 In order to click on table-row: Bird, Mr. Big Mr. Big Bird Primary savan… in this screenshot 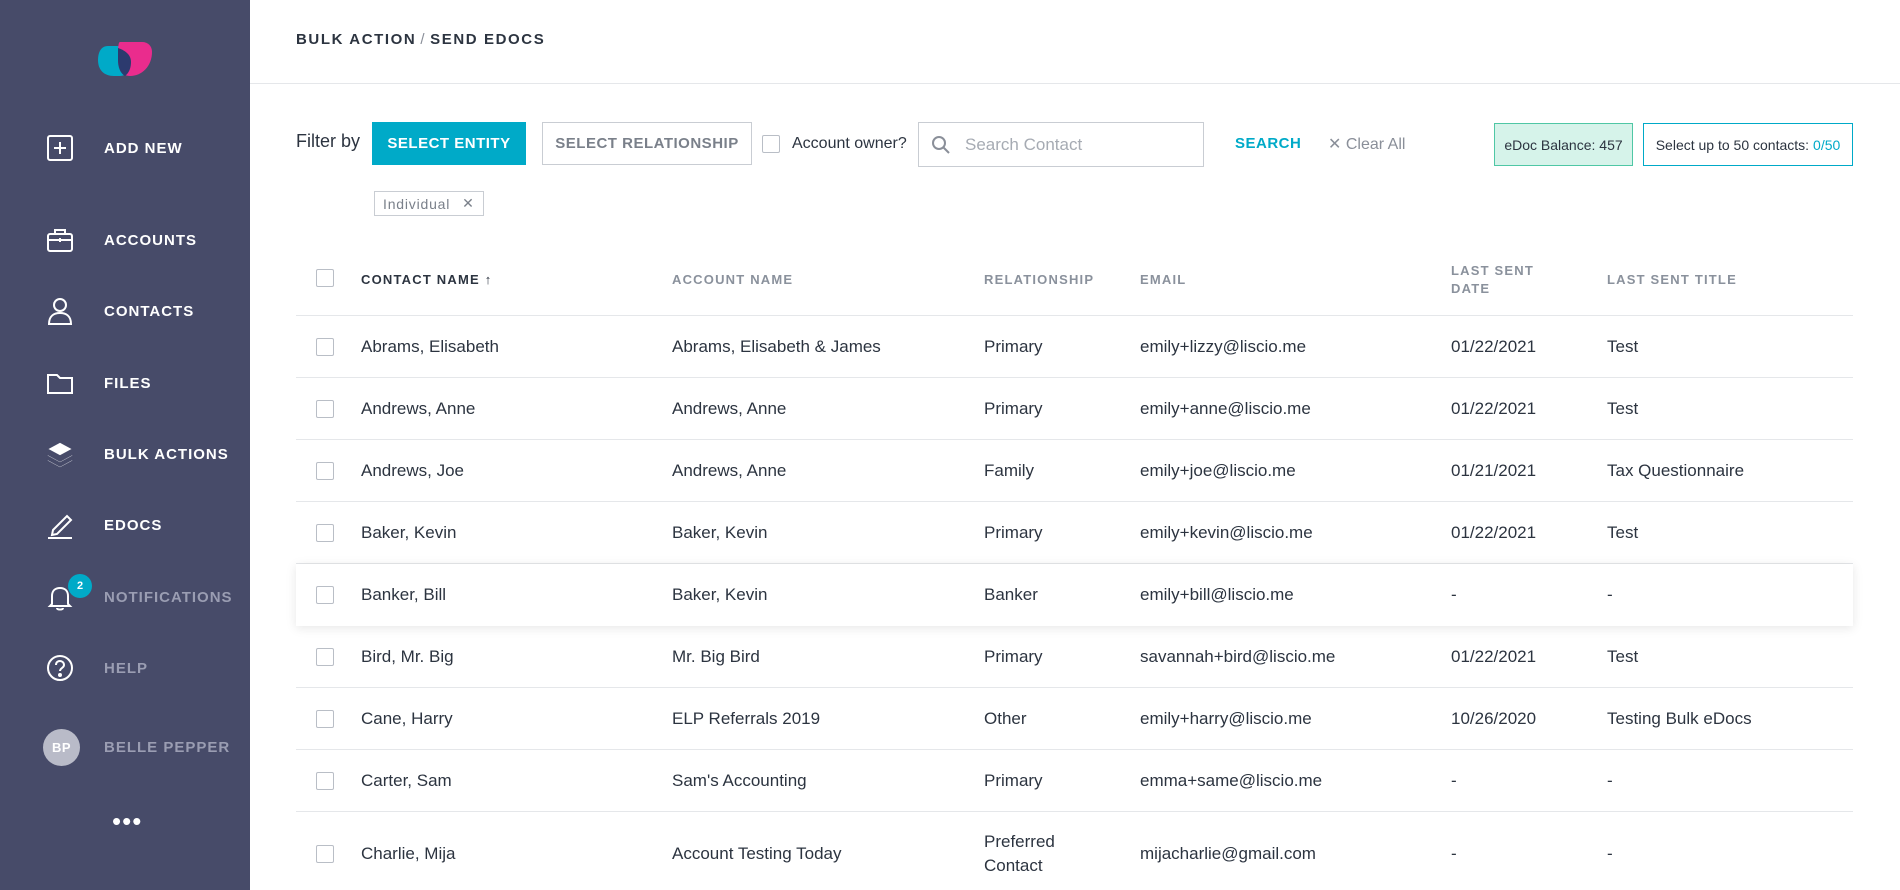, I will do `click(1074, 657)`.